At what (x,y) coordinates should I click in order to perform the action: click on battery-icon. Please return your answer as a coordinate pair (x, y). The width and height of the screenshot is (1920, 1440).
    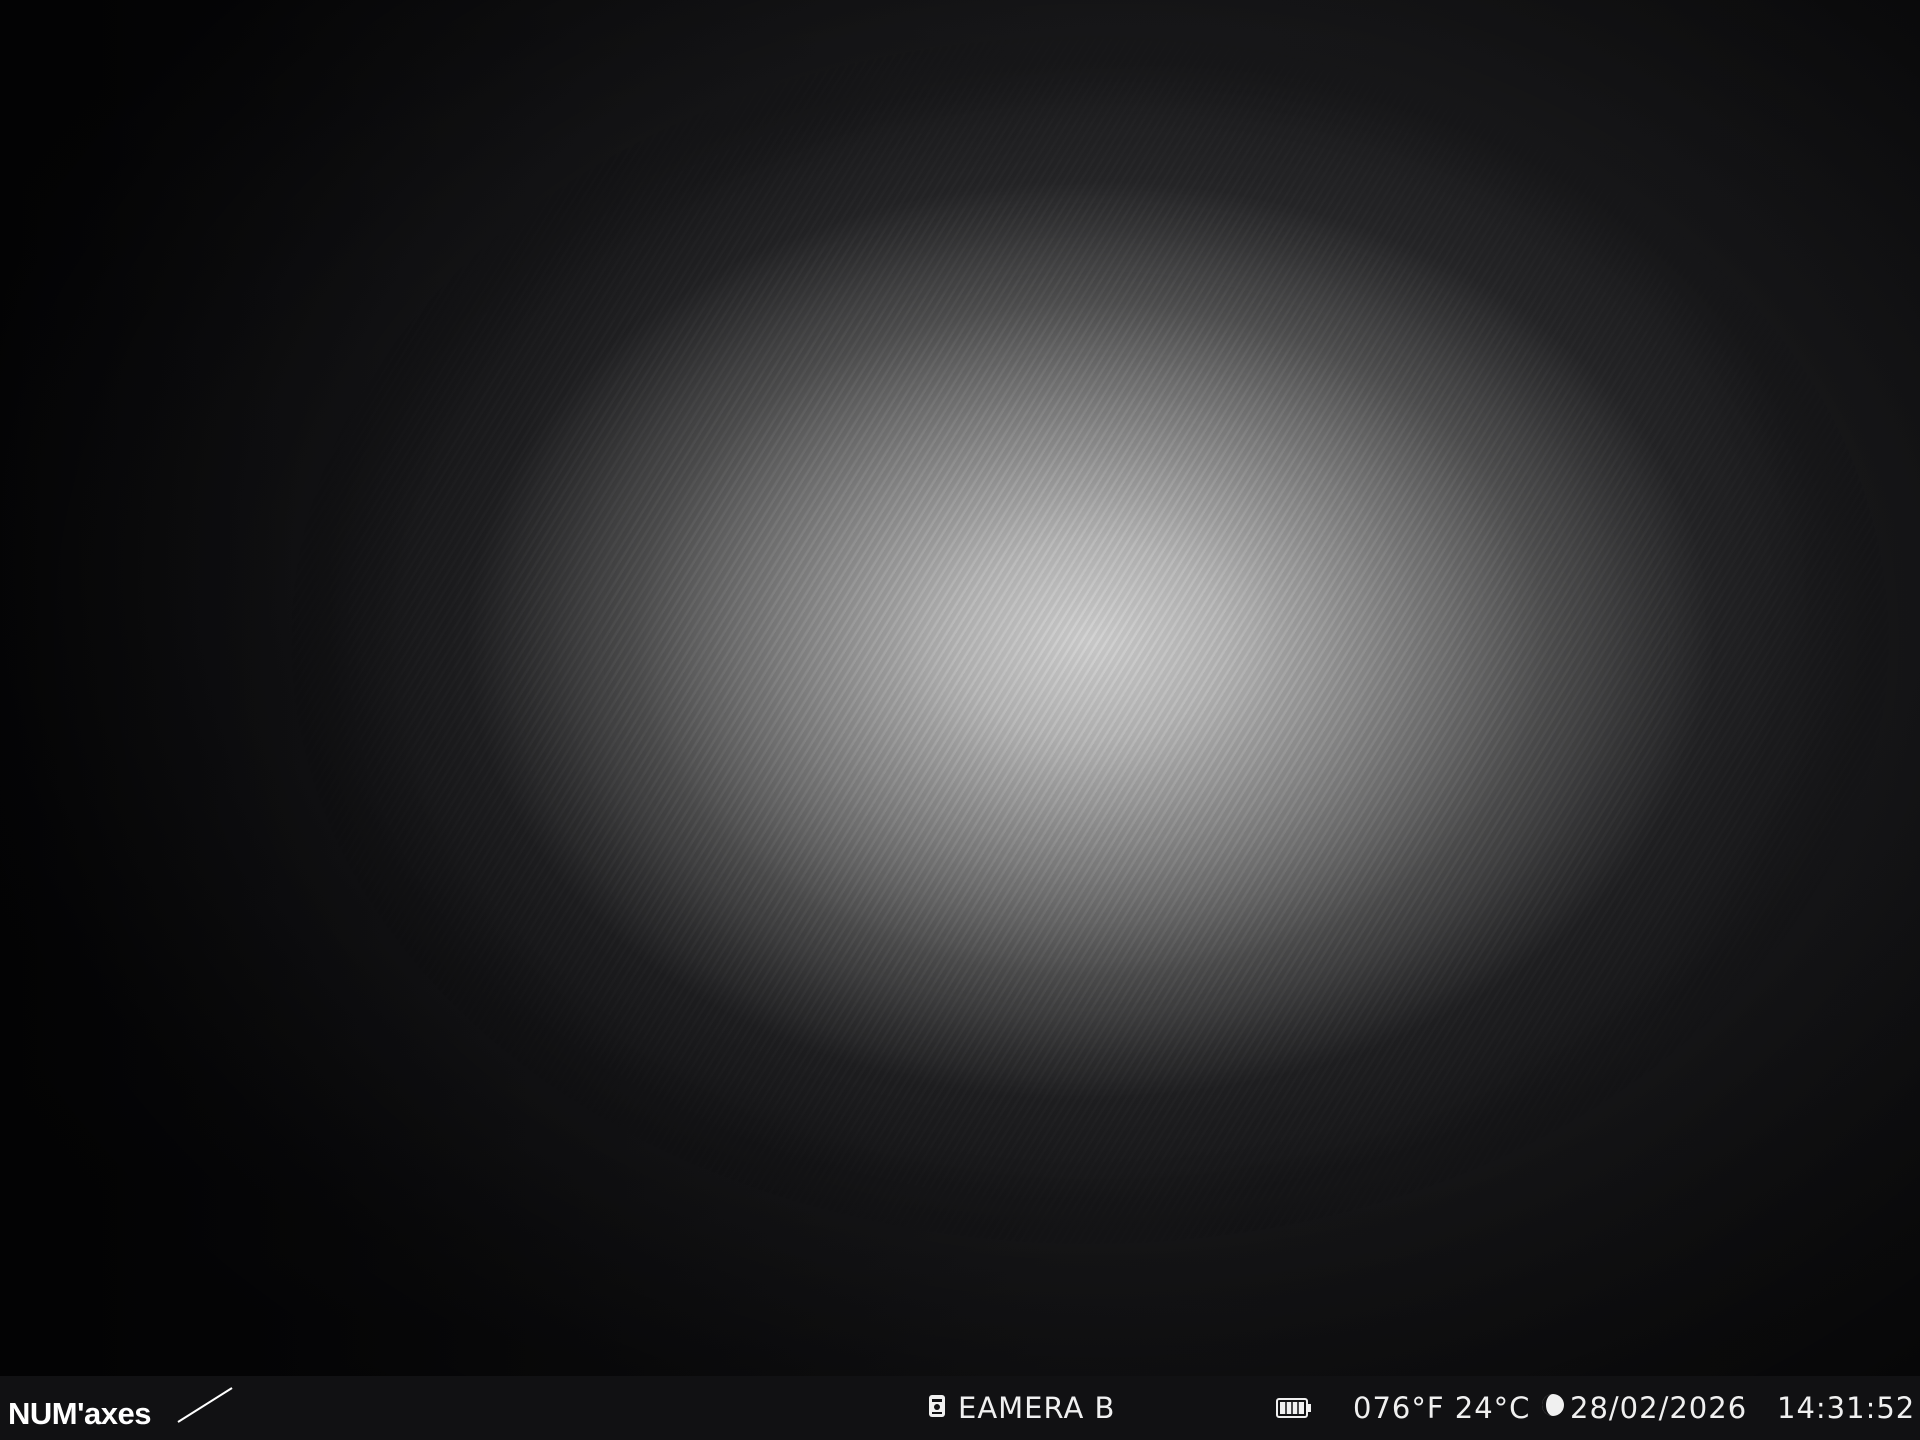
    Looking at the image, I should click on (1293, 1408).